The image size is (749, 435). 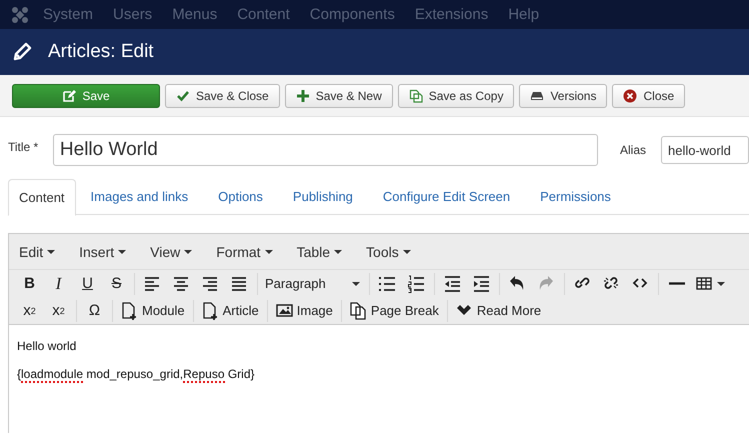 I want to click on pages-icon, so click(x=358, y=311).